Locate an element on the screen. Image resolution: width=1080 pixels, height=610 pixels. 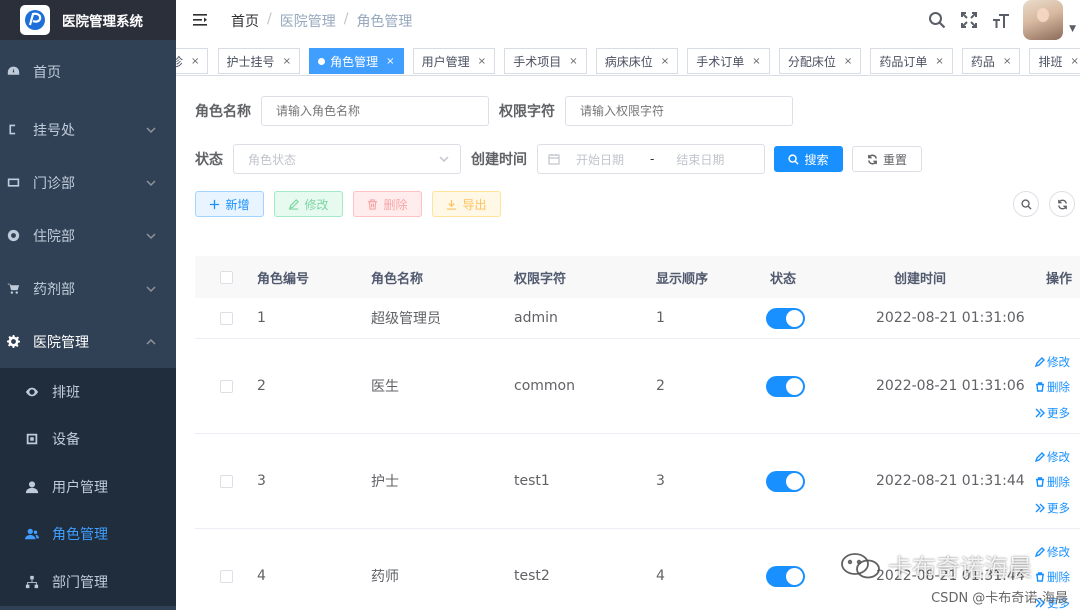
hamburger-icon is located at coordinates (200, 20).